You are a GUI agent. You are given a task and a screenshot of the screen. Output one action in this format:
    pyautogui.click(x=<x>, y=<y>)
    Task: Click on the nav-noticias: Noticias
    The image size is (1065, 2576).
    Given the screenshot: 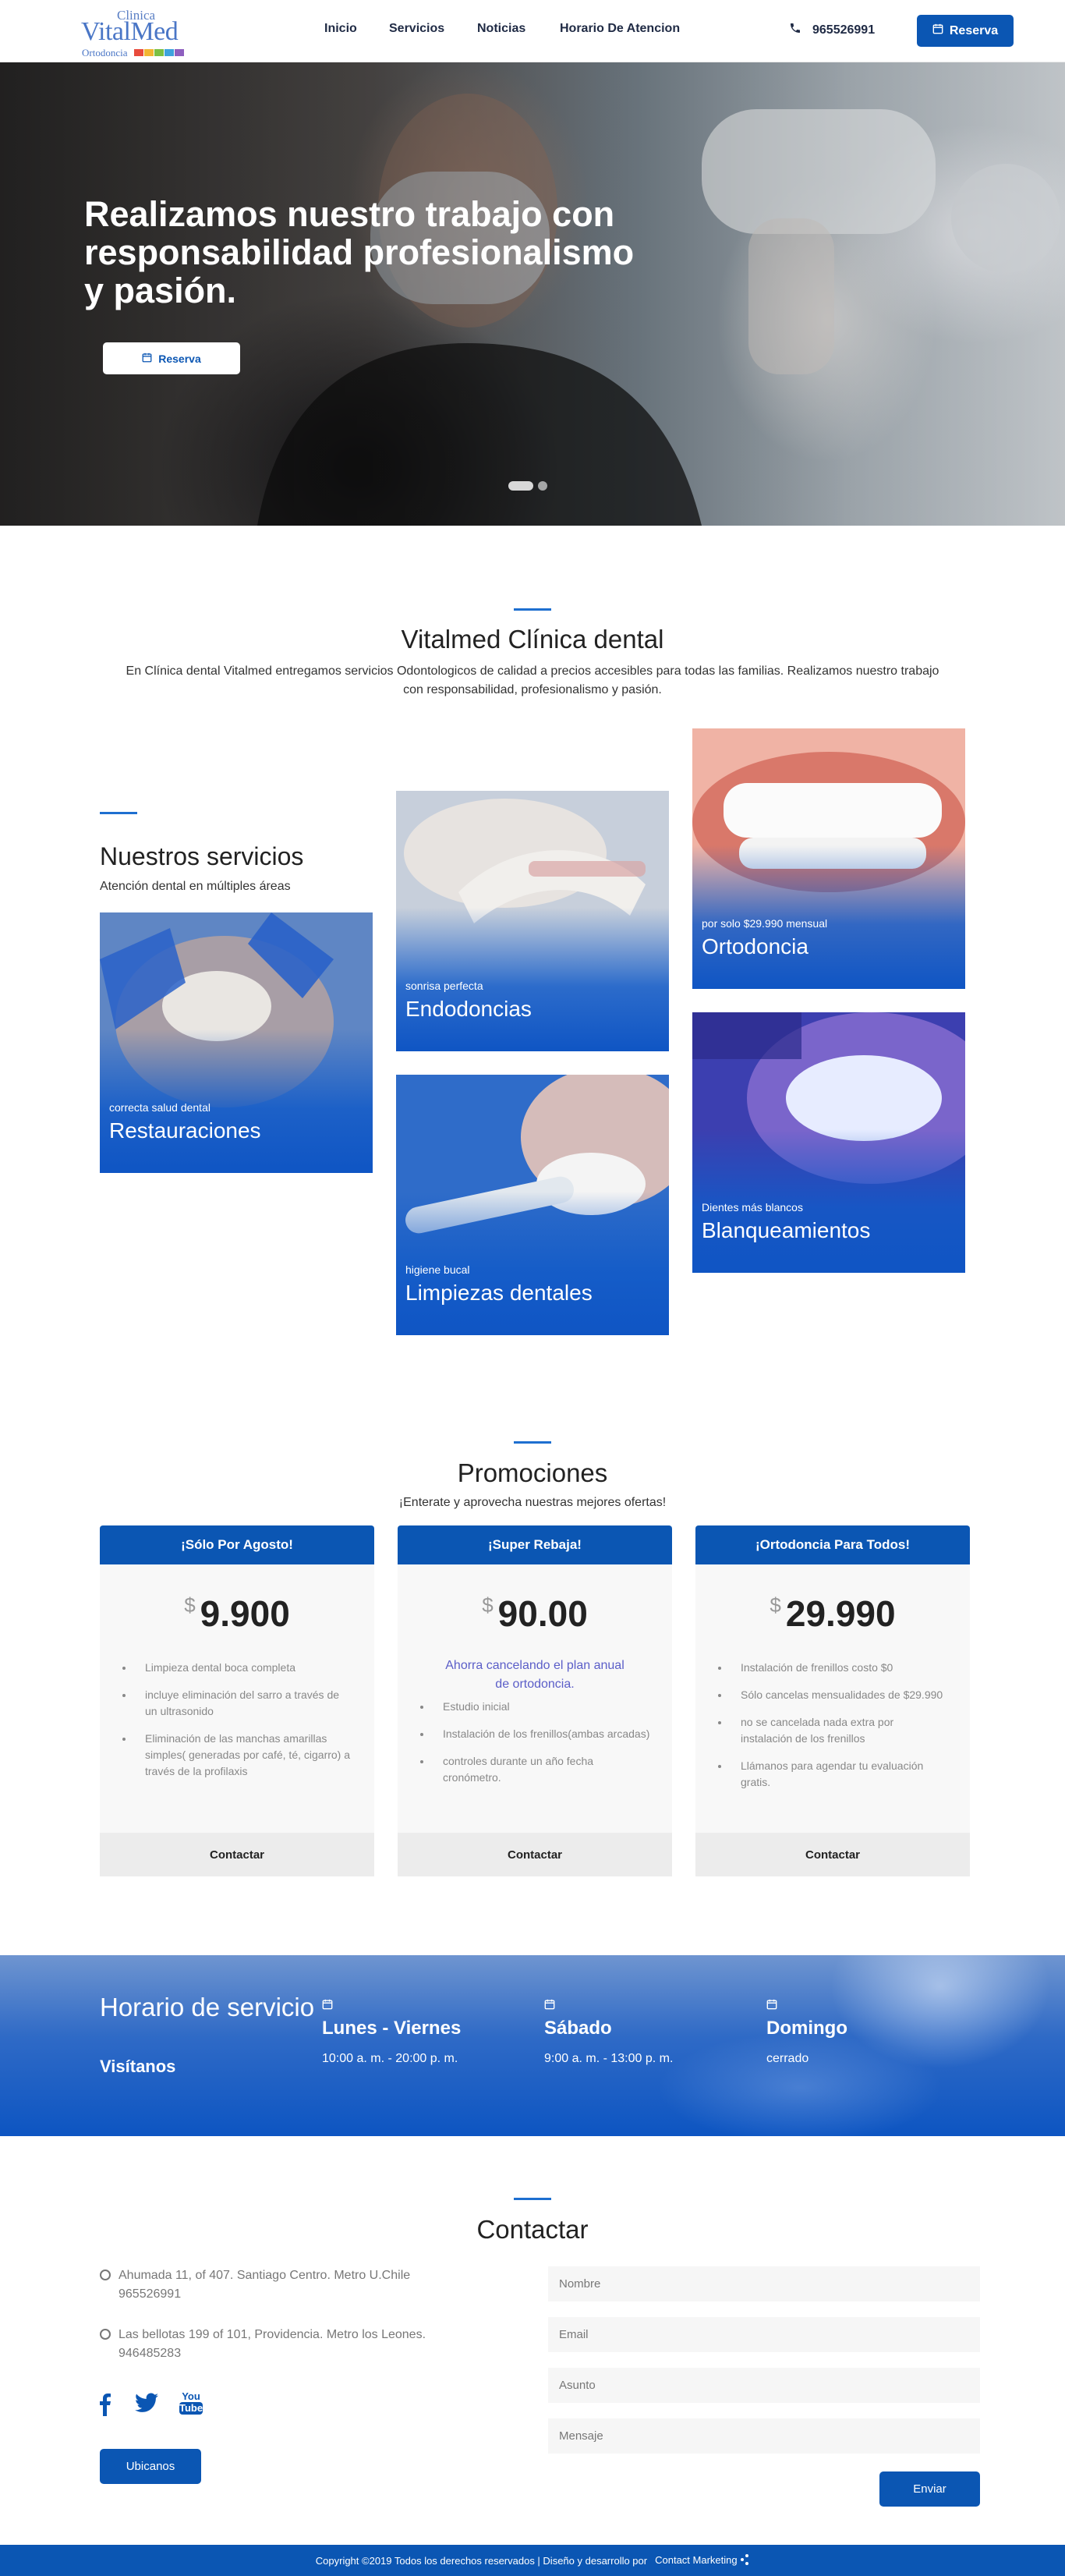 What is the action you would take?
    pyautogui.click(x=501, y=29)
    